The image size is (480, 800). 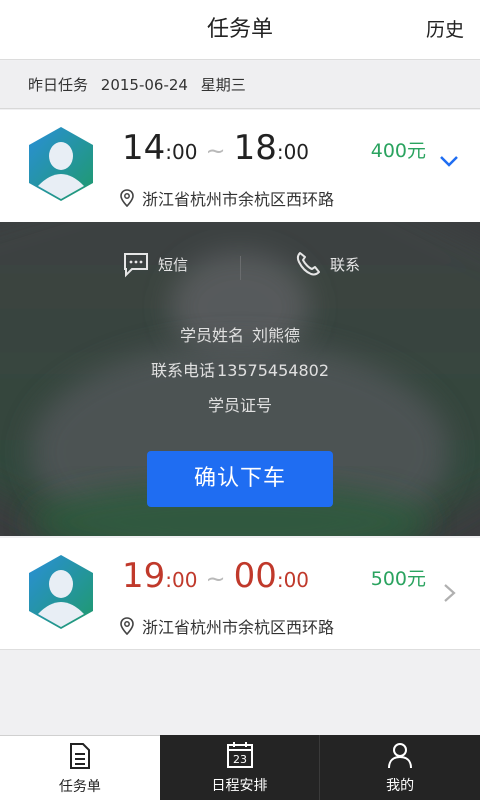 What do you see at coordinates (223, 85) in the screenshot?
I see `date-bar-weekday: 星期三` at bounding box center [223, 85].